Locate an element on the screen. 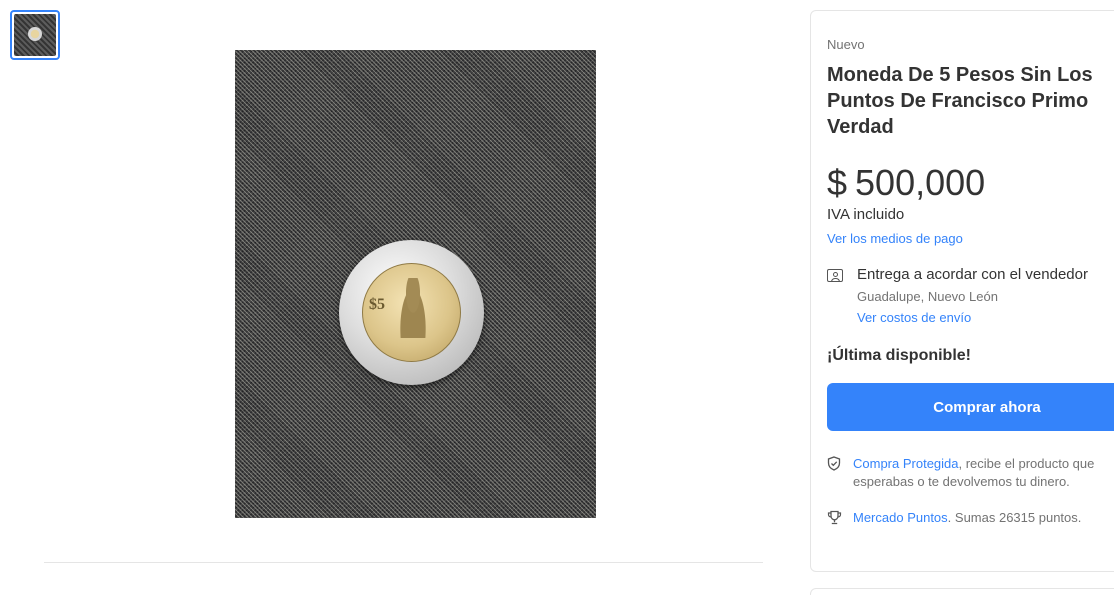  coin-image: $5 is located at coordinates (411, 312).